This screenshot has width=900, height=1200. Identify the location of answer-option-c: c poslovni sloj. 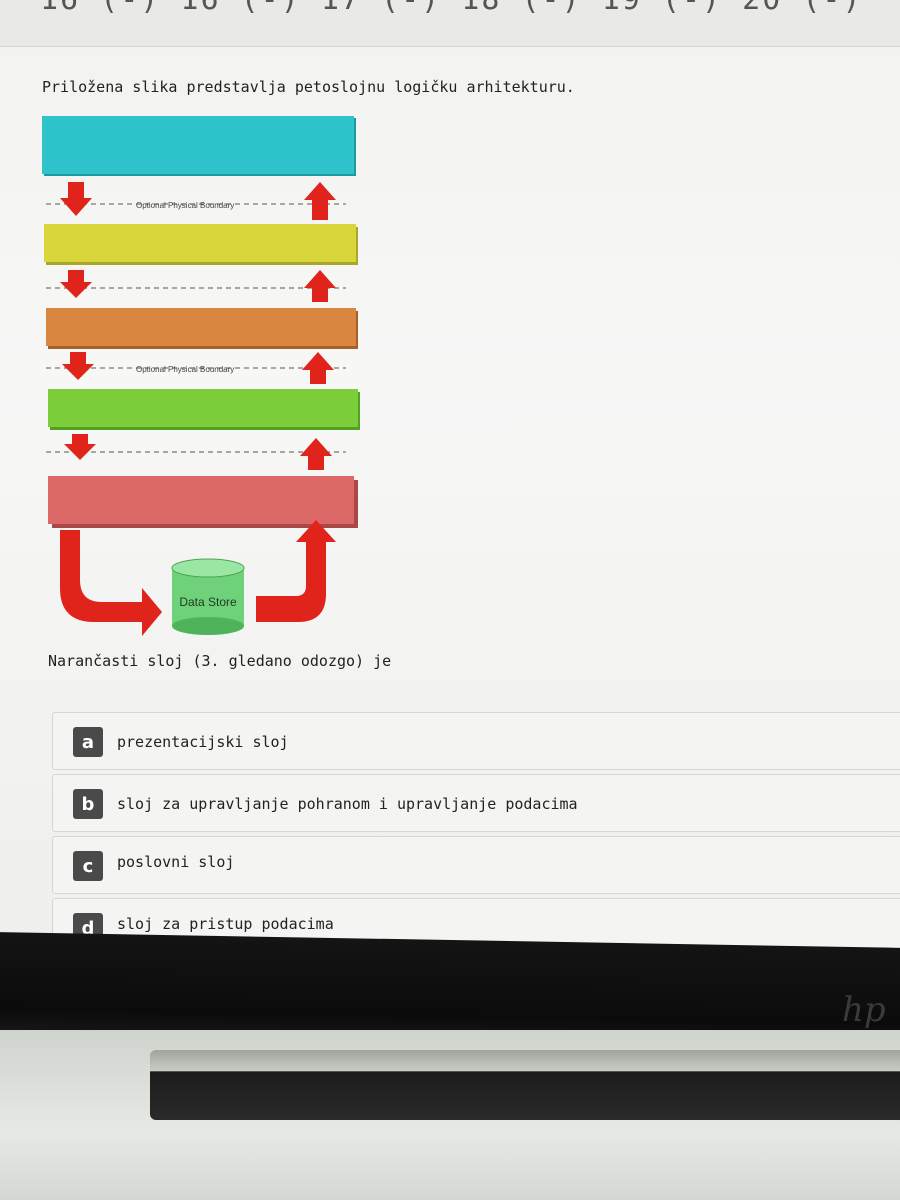
(476, 865).